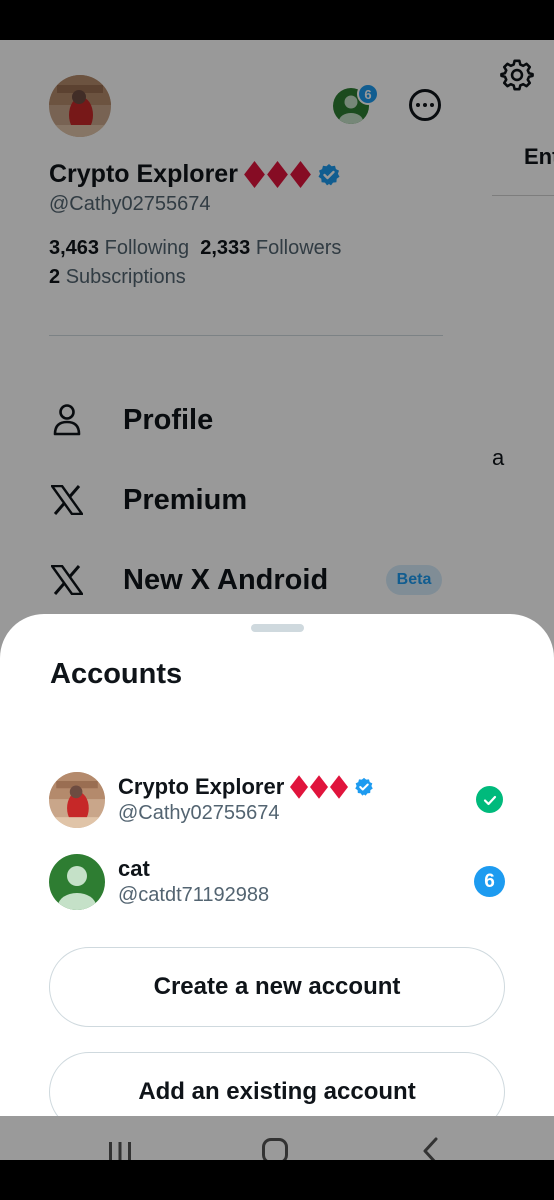 This screenshot has height=1200, width=554. What do you see at coordinates (77, 882) in the screenshot?
I see `default-avatar-icon` at bounding box center [77, 882].